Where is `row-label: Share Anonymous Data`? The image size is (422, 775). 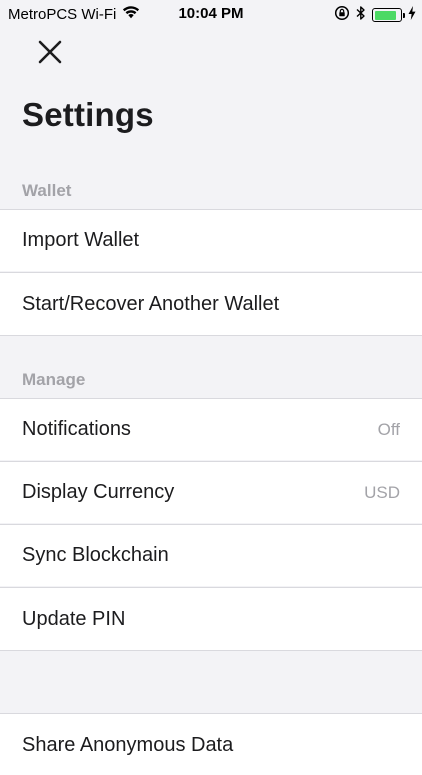 row-label: Share Anonymous Data is located at coordinates (128, 745).